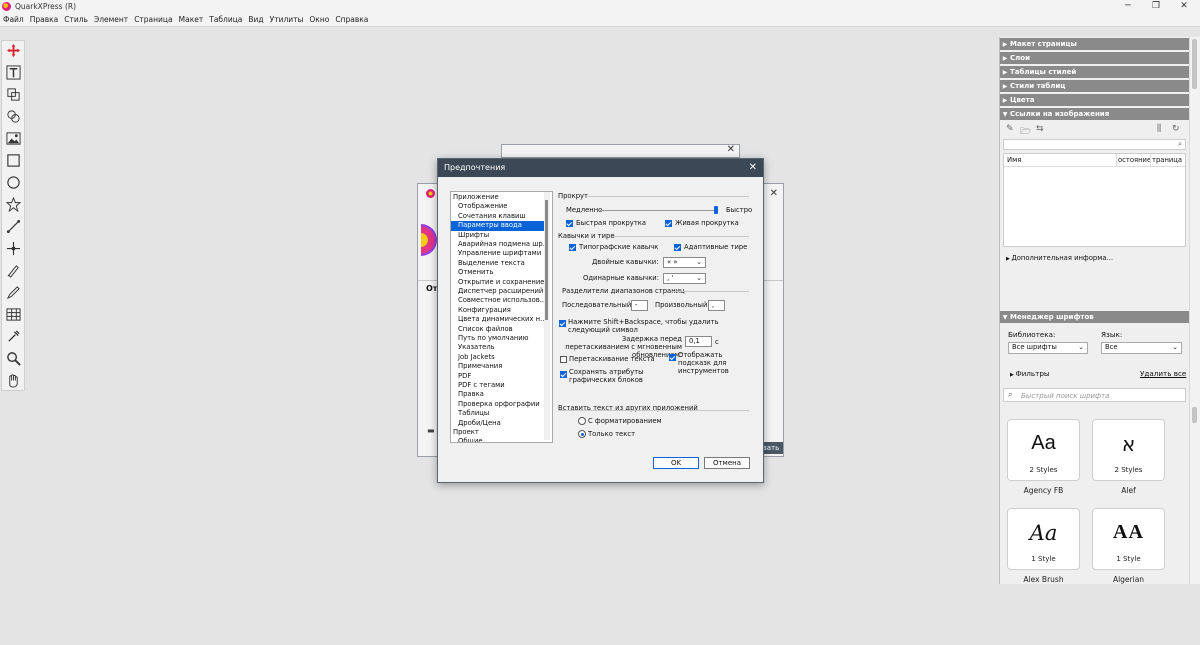 The width and height of the screenshot is (1200, 645). Describe the element at coordinates (582, 421) in the screenshot. I see `paste-with-format-radio` at that location.